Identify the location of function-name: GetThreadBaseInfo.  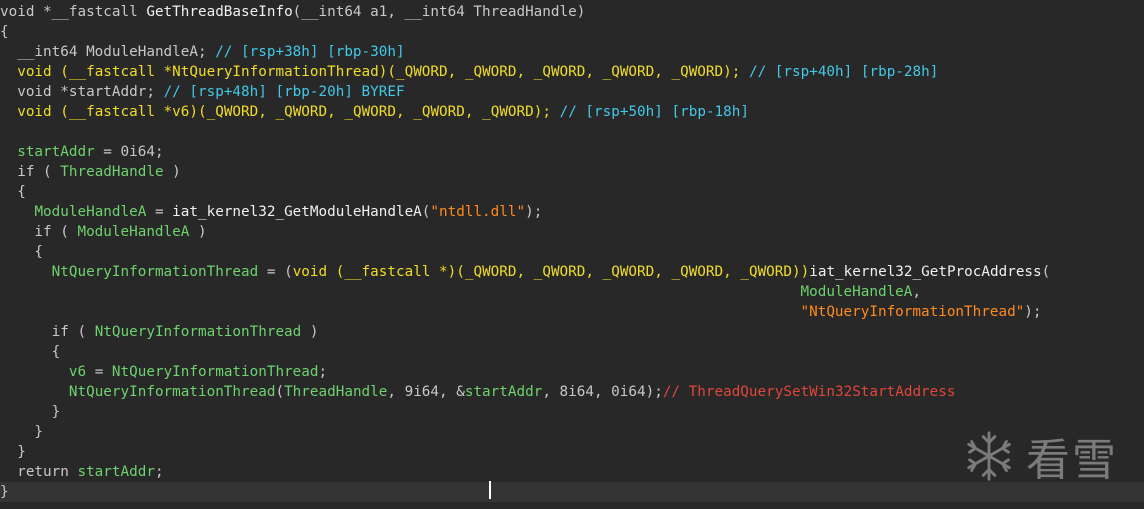
(219, 12).